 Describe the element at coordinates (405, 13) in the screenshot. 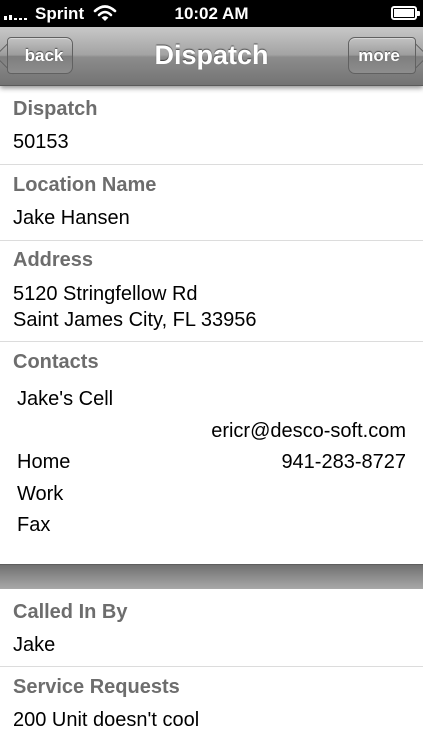

I see `battery-icon` at that location.